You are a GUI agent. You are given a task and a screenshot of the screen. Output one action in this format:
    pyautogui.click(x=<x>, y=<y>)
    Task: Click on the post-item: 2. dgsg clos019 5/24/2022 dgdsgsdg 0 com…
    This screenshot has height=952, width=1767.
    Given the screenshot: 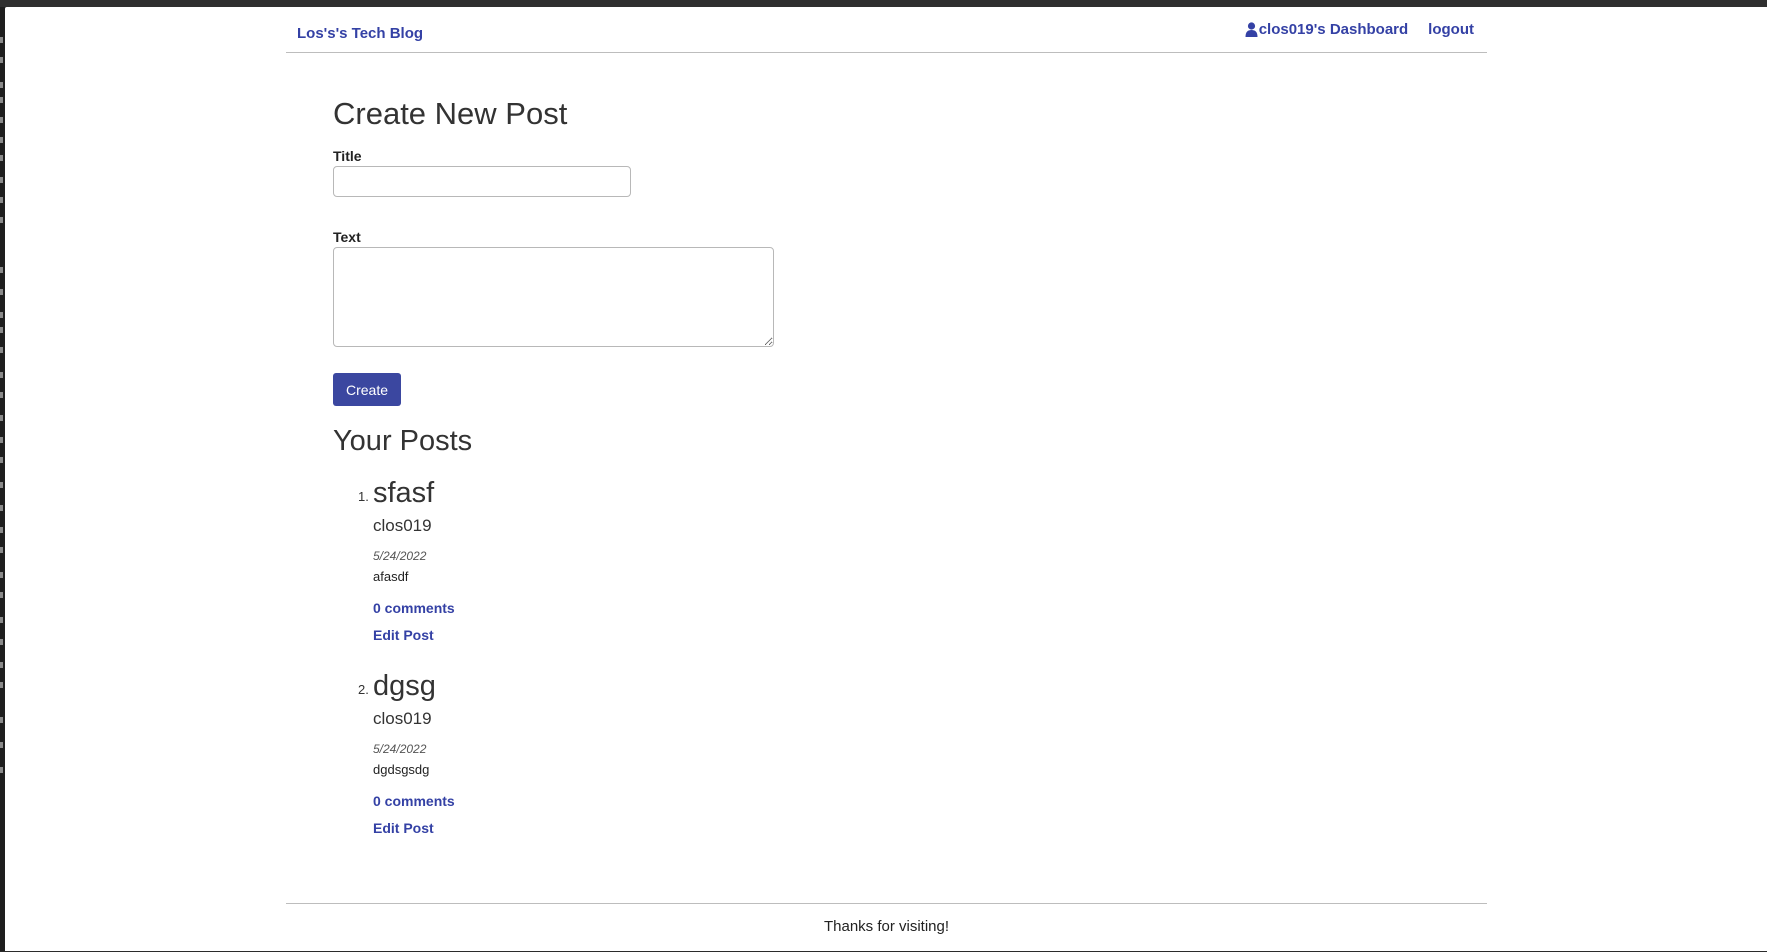 What is the action you would take?
    pyautogui.click(x=633, y=760)
    